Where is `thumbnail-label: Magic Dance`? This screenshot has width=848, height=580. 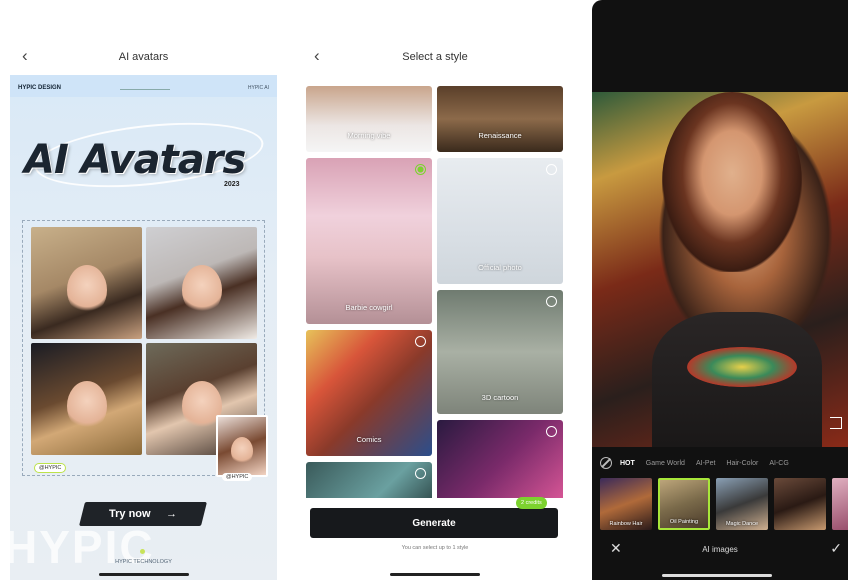
thumbnail-label: Magic Dance is located at coordinates (742, 524).